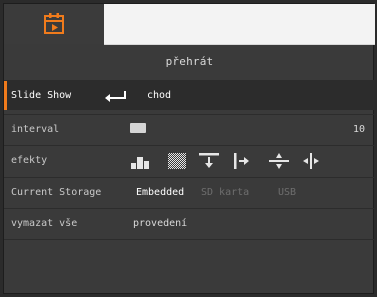  I want to click on interval-value: 10, so click(359, 129).